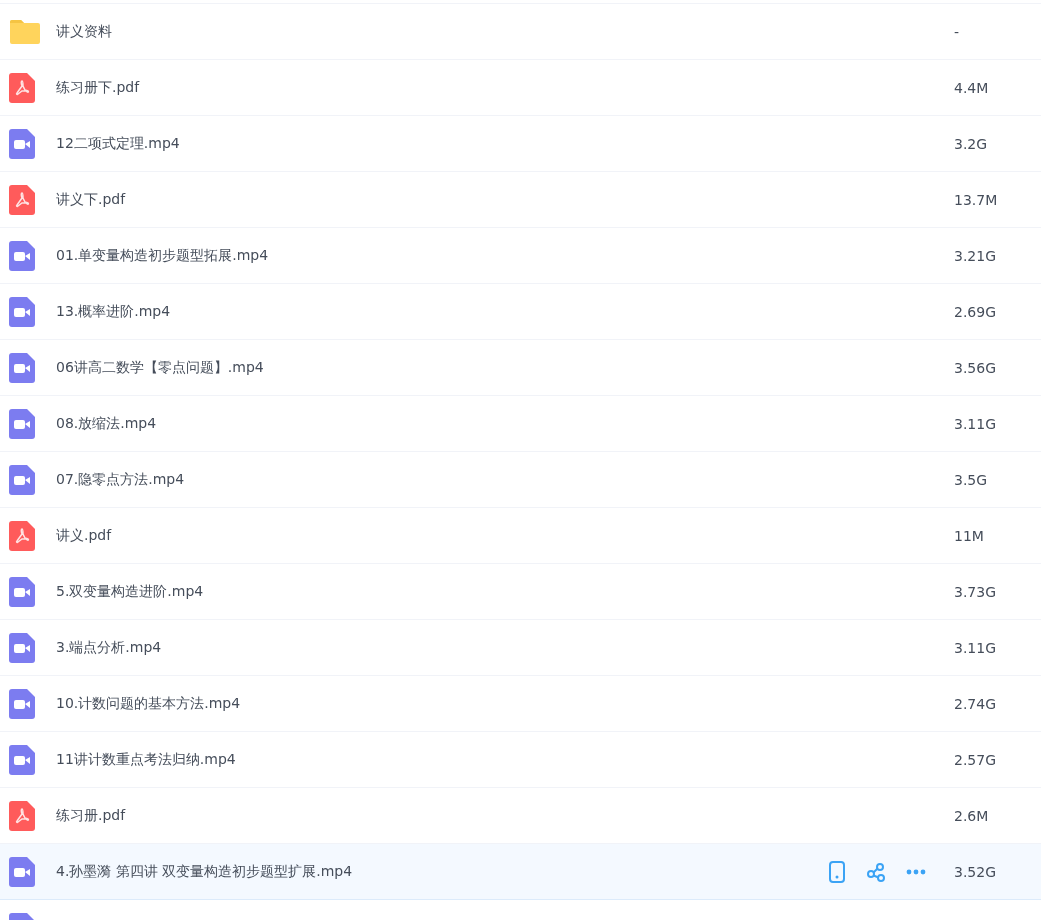 The width and height of the screenshot is (1041, 920). Describe the element at coordinates (520, 872) in the screenshot. I see `file-row: 4.孙墨漪 第四讲 双变量构造初步题型扩展.mp4 3.52G` at that location.